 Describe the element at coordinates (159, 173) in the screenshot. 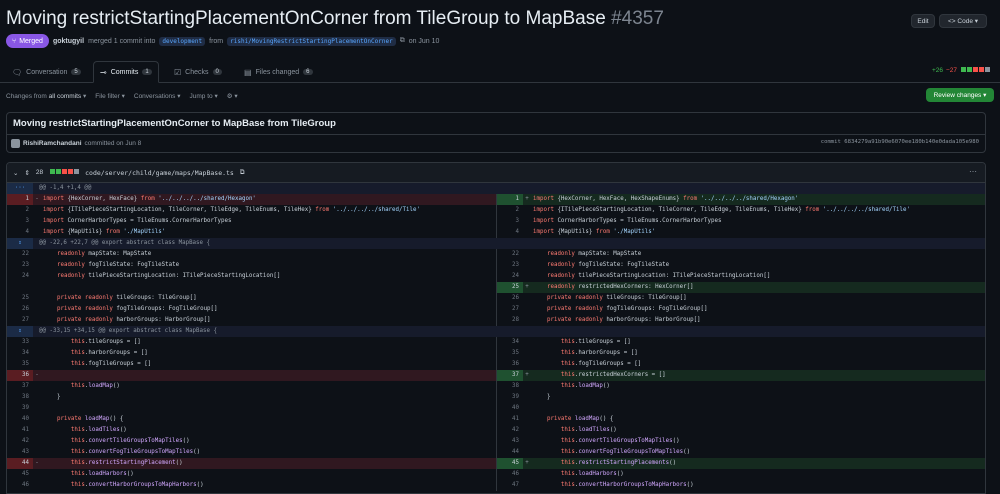

I see `file-path: code/server/child/game/maps/MapBase.ts` at that location.